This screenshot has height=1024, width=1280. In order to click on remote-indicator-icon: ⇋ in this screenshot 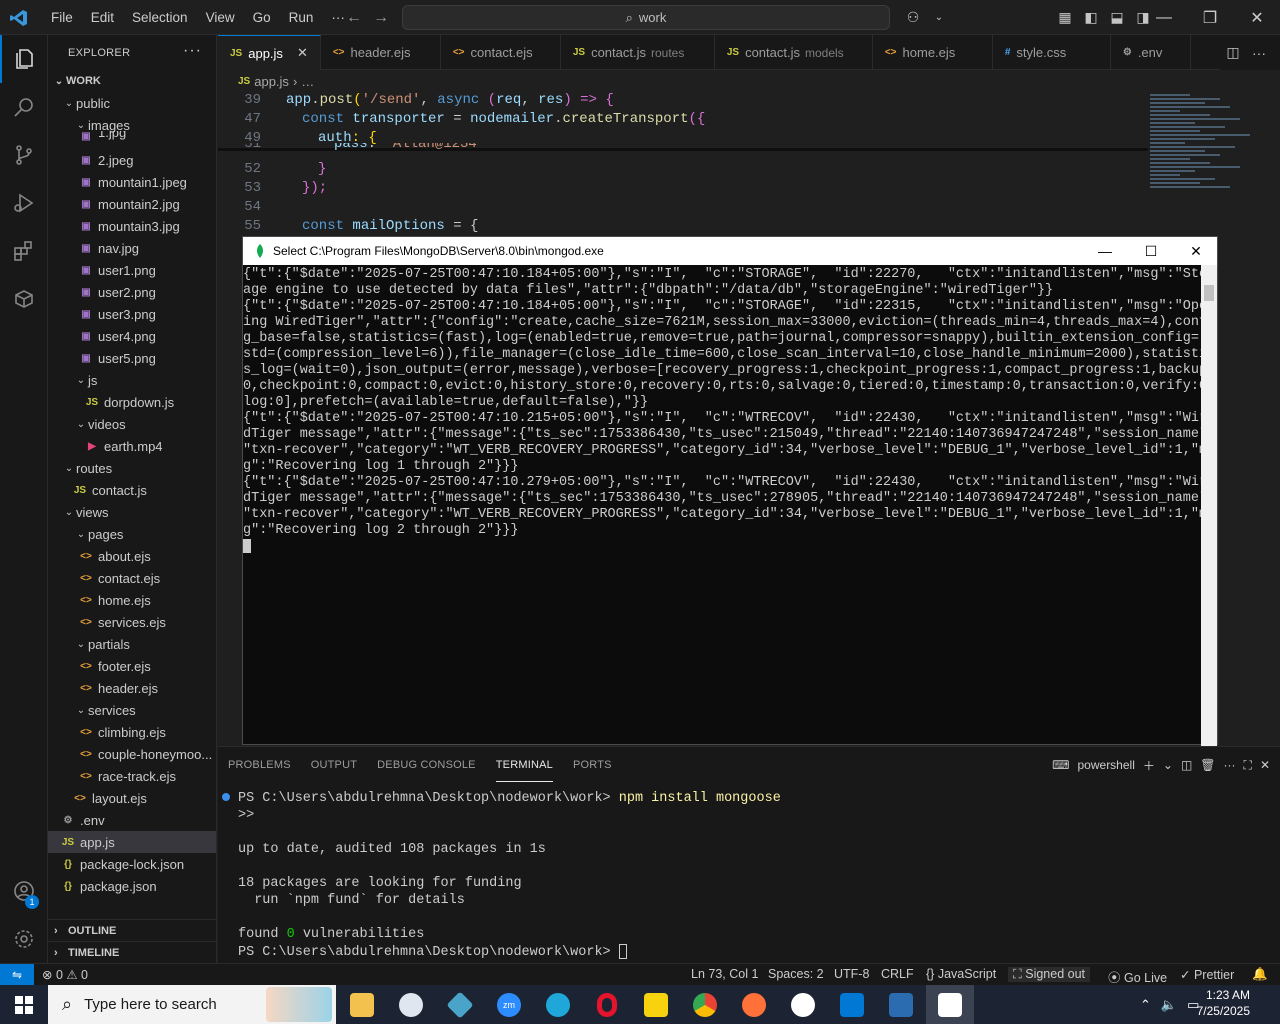, I will do `click(17, 975)`.